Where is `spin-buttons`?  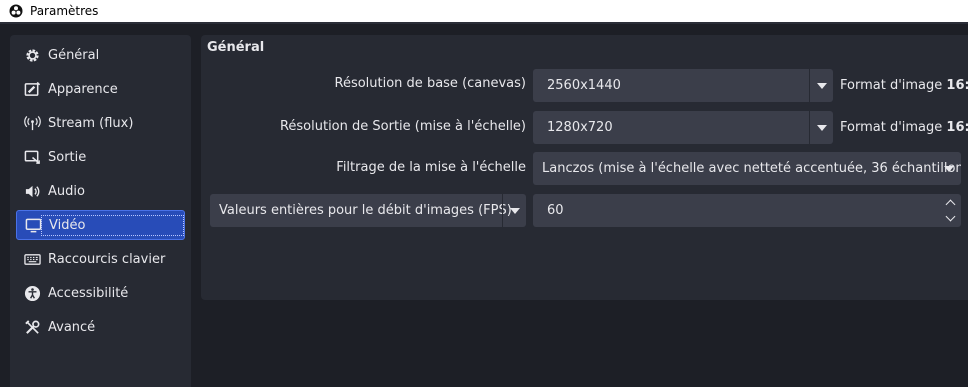 spin-buttons is located at coordinates (950, 210).